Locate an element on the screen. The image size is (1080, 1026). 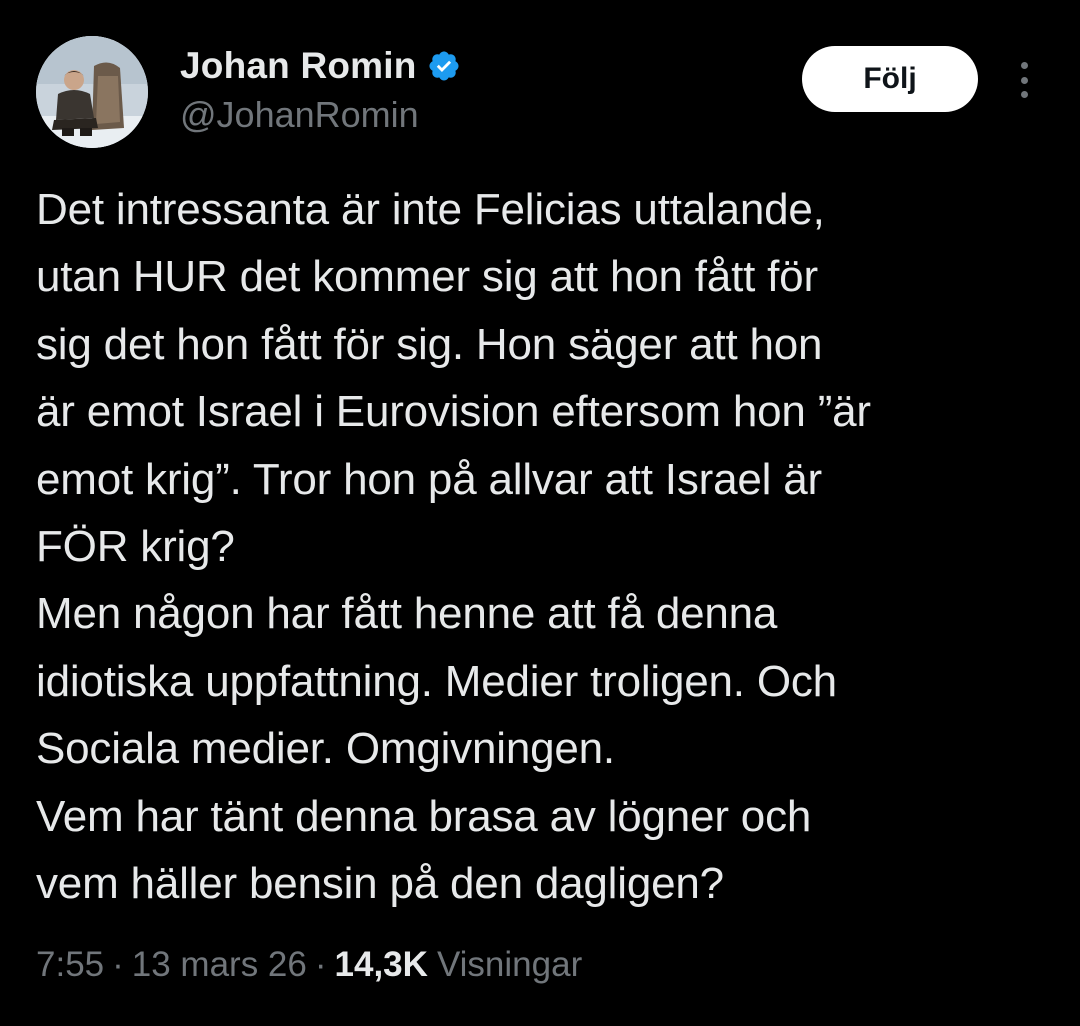
author-info: Johan Romin @JohanRomin is located at coordinates (320, 89).